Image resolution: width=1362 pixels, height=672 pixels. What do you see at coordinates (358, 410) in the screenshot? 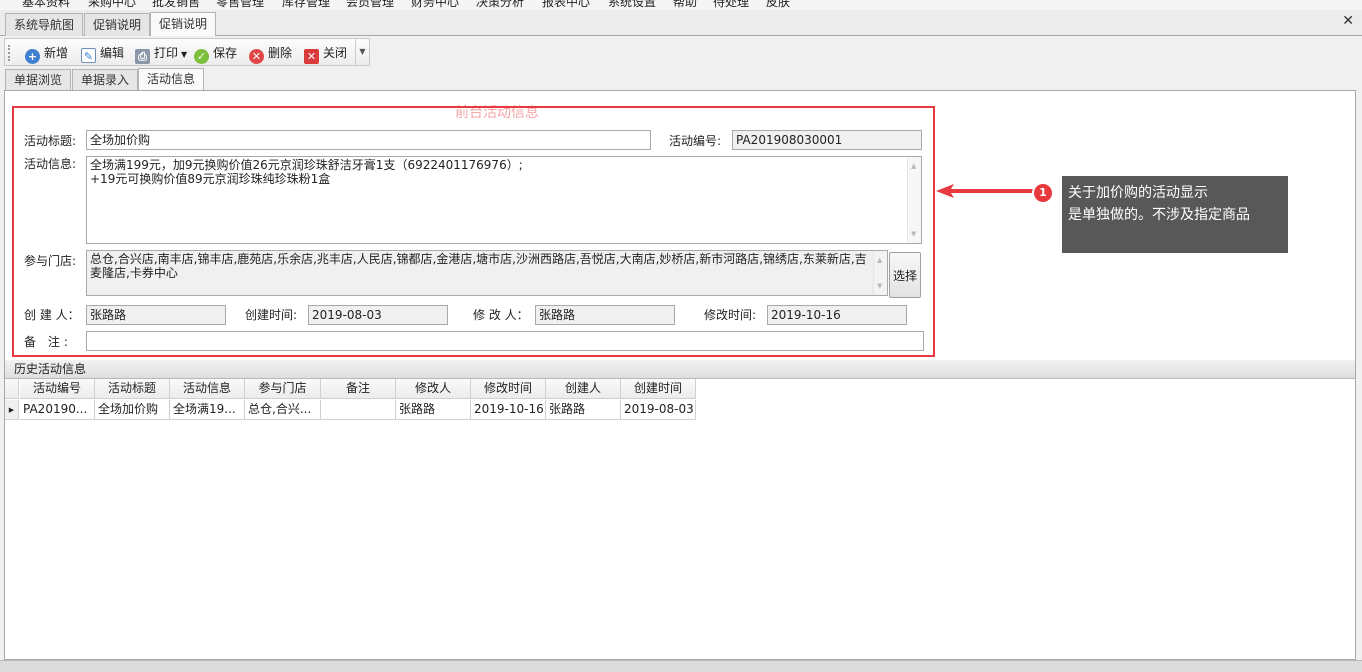
I see `table-cell` at bounding box center [358, 410].